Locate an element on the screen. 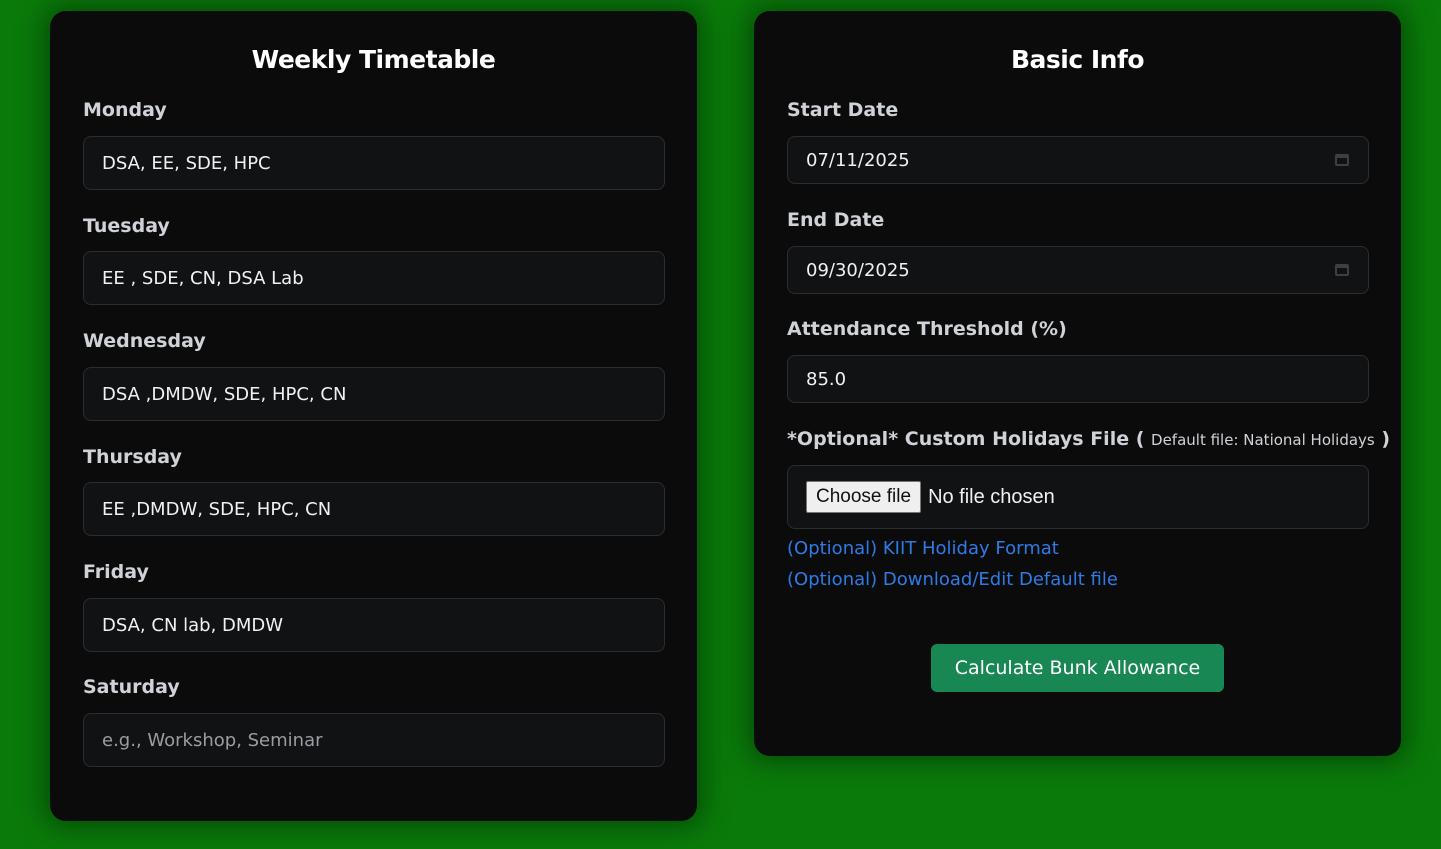 Image resolution: width=1441 pixels, height=849 pixels. end-date-input: 09/30/2025 is located at coordinates (1078, 270).